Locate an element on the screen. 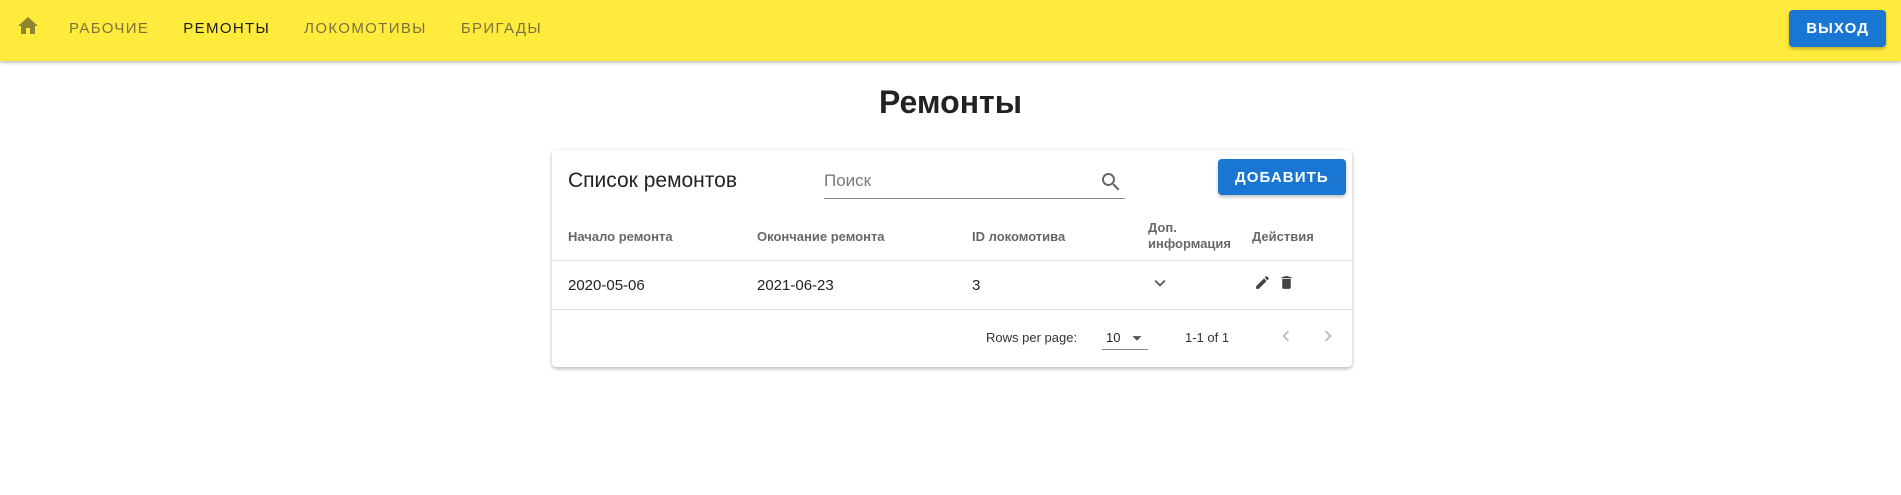  search-field is located at coordinates (974, 184).